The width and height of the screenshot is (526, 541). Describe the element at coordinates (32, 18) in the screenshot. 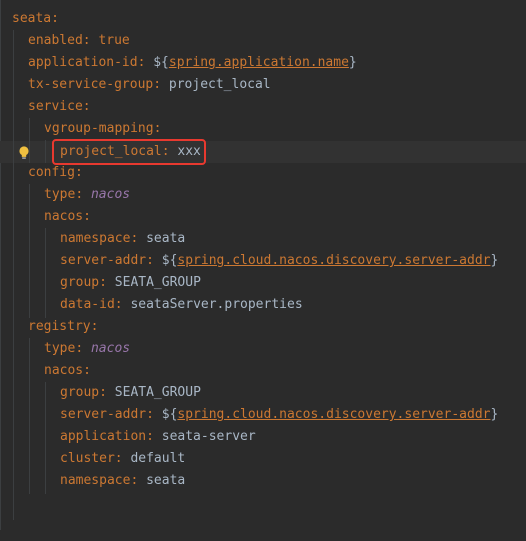

I see `yaml-key: seata` at that location.